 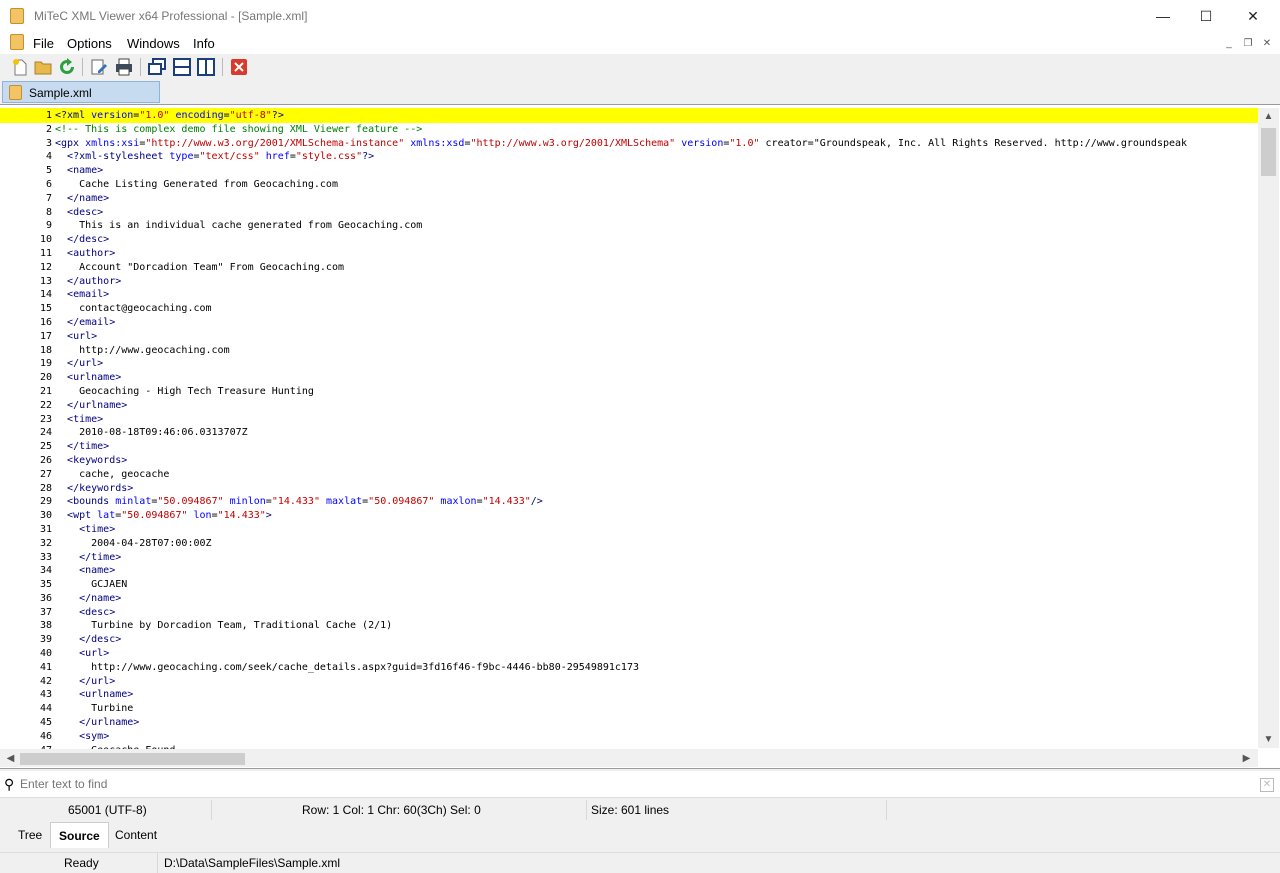 I want to click on code-line: <keywords>, so click(x=656, y=461).